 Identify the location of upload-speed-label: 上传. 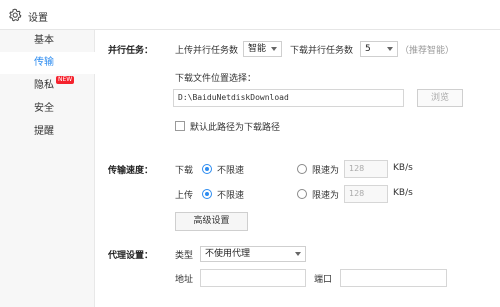
(184, 196).